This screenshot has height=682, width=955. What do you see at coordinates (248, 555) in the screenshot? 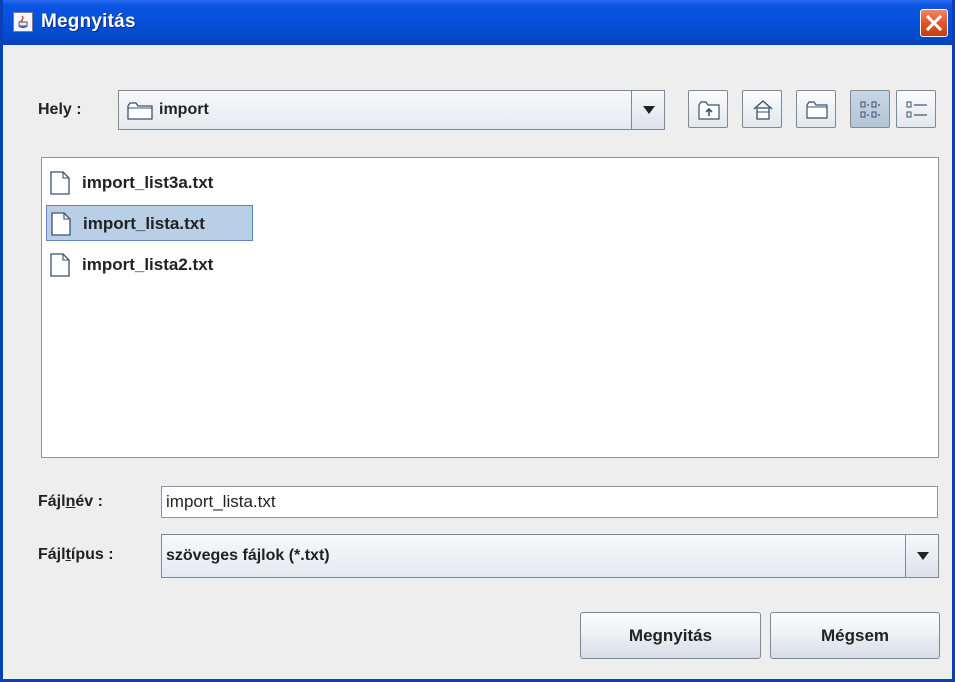
I see `filetype-value: szöveges fájlok (*.txt)` at bounding box center [248, 555].